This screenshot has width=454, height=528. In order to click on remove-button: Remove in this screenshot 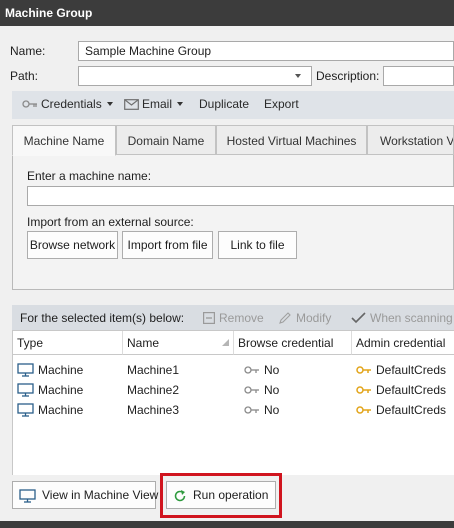, I will do `click(233, 318)`.